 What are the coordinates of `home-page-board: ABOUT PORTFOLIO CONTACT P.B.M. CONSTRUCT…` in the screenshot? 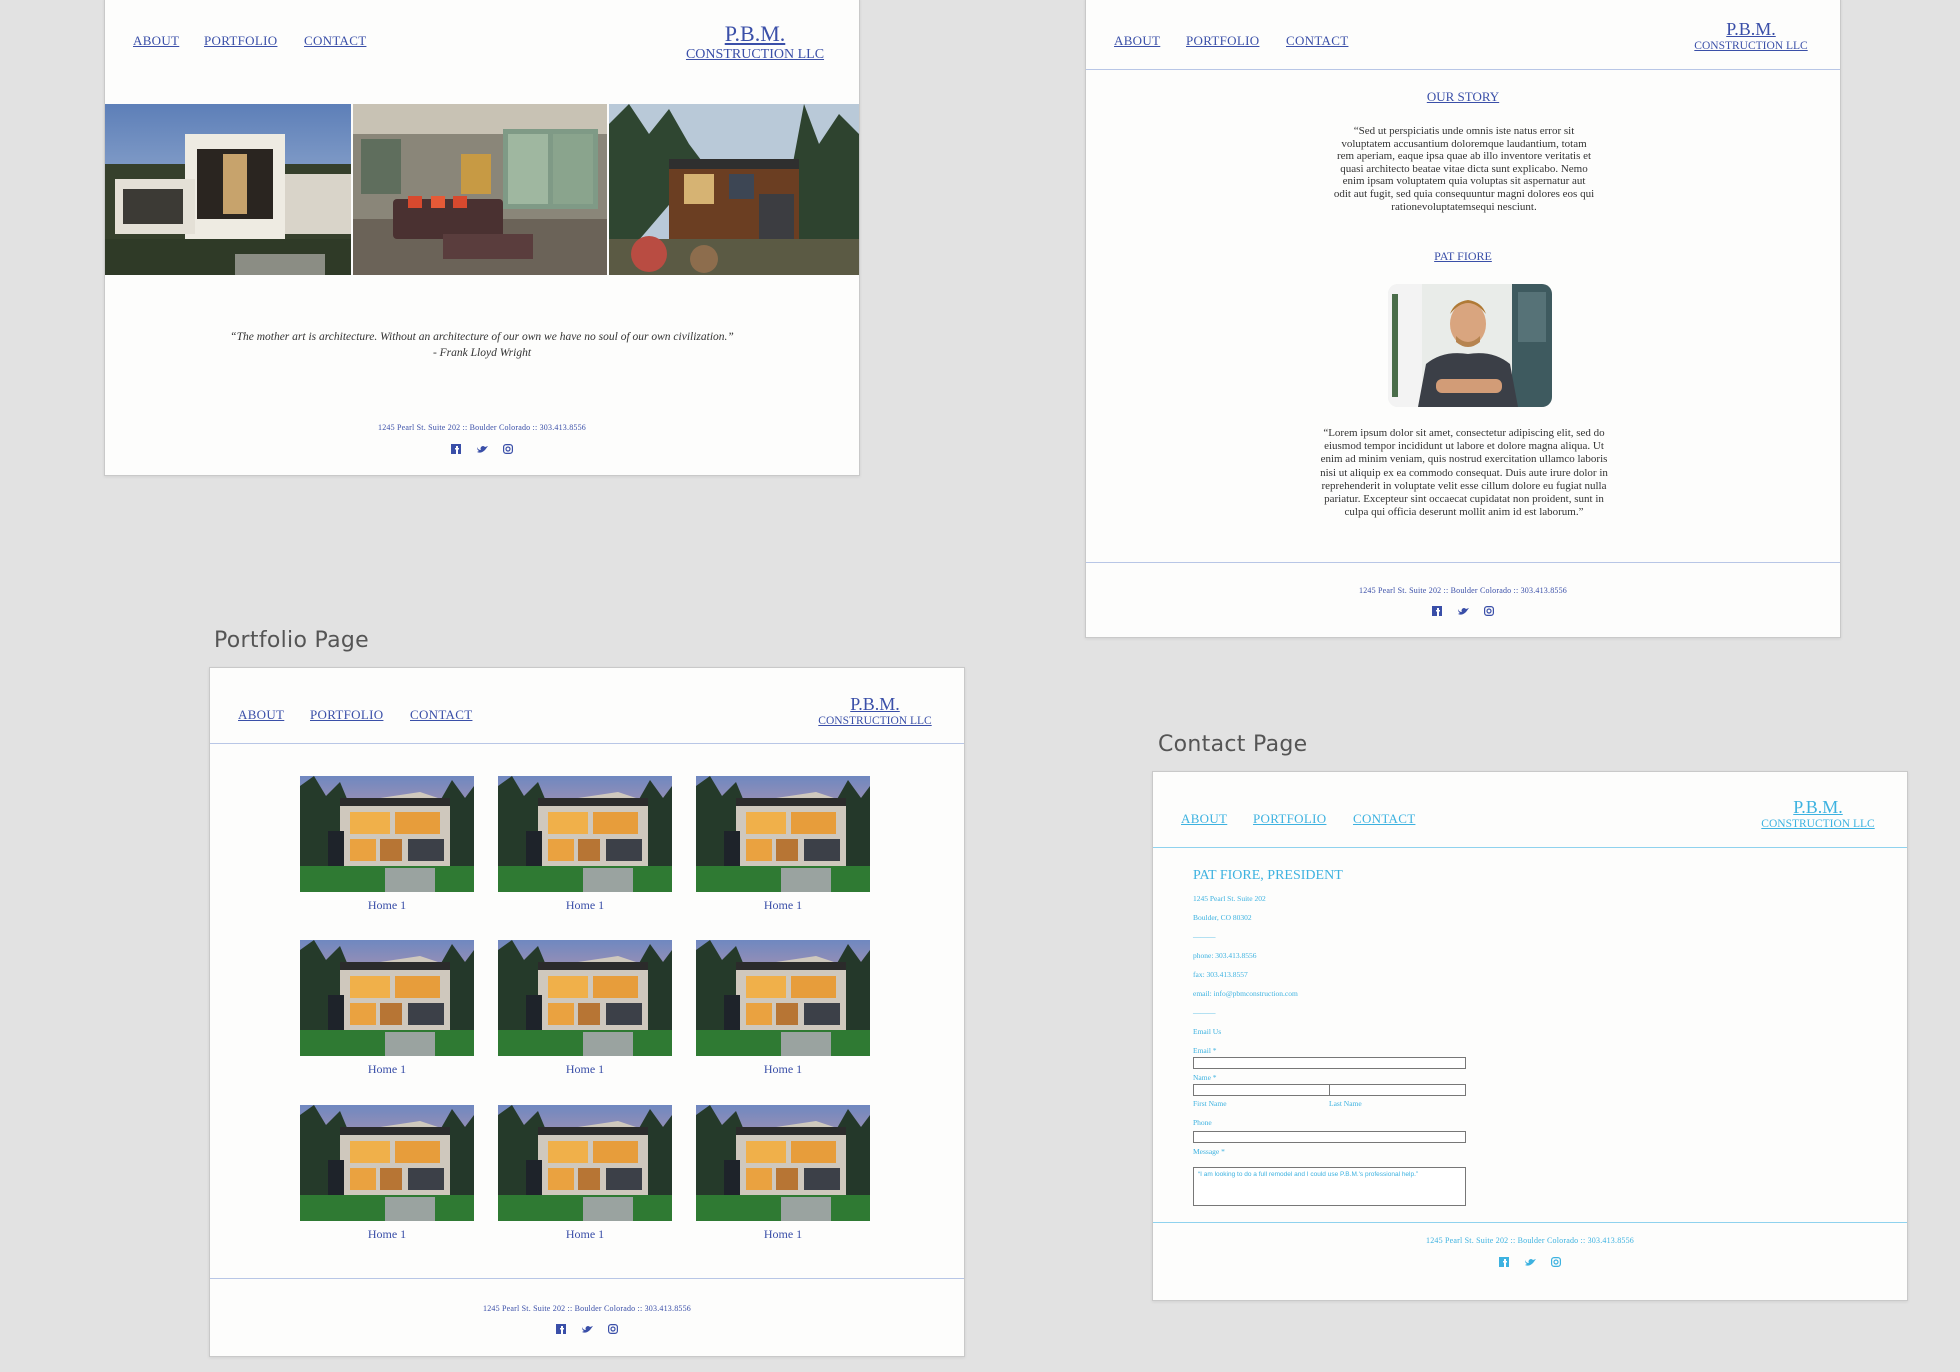 It's located at (482, 238).